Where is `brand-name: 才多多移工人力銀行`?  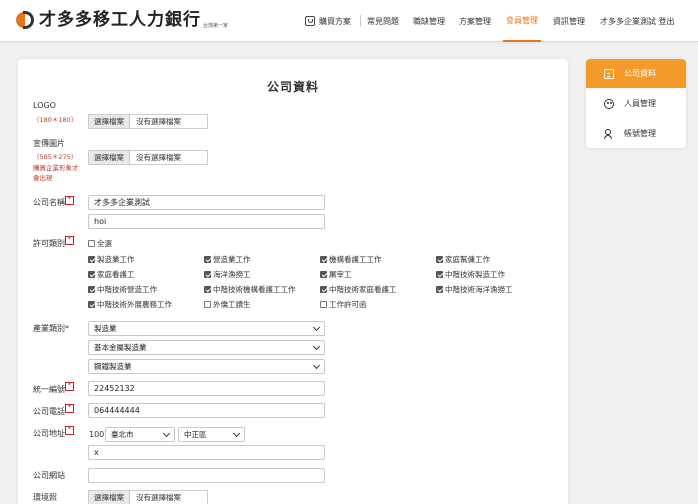 brand-name: 才多多移工人力銀行 is located at coordinates (120, 20).